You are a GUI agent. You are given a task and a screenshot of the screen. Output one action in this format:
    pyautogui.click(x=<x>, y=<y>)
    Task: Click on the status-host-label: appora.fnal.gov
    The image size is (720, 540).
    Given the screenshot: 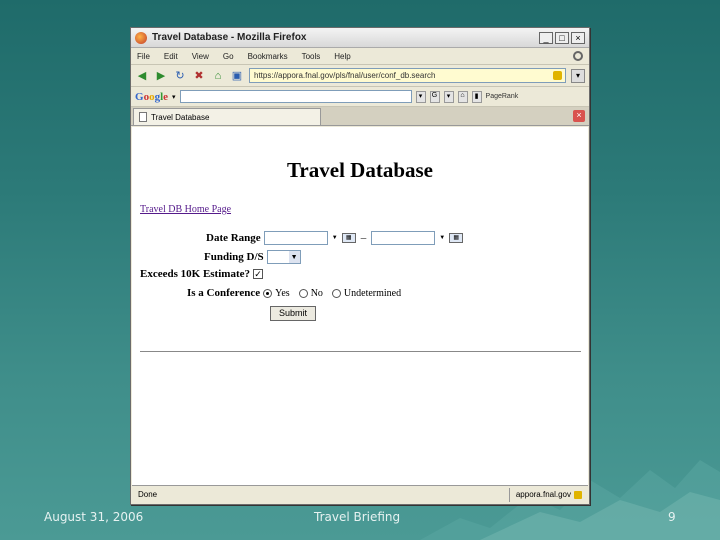 What is the action you would take?
    pyautogui.click(x=543, y=494)
    